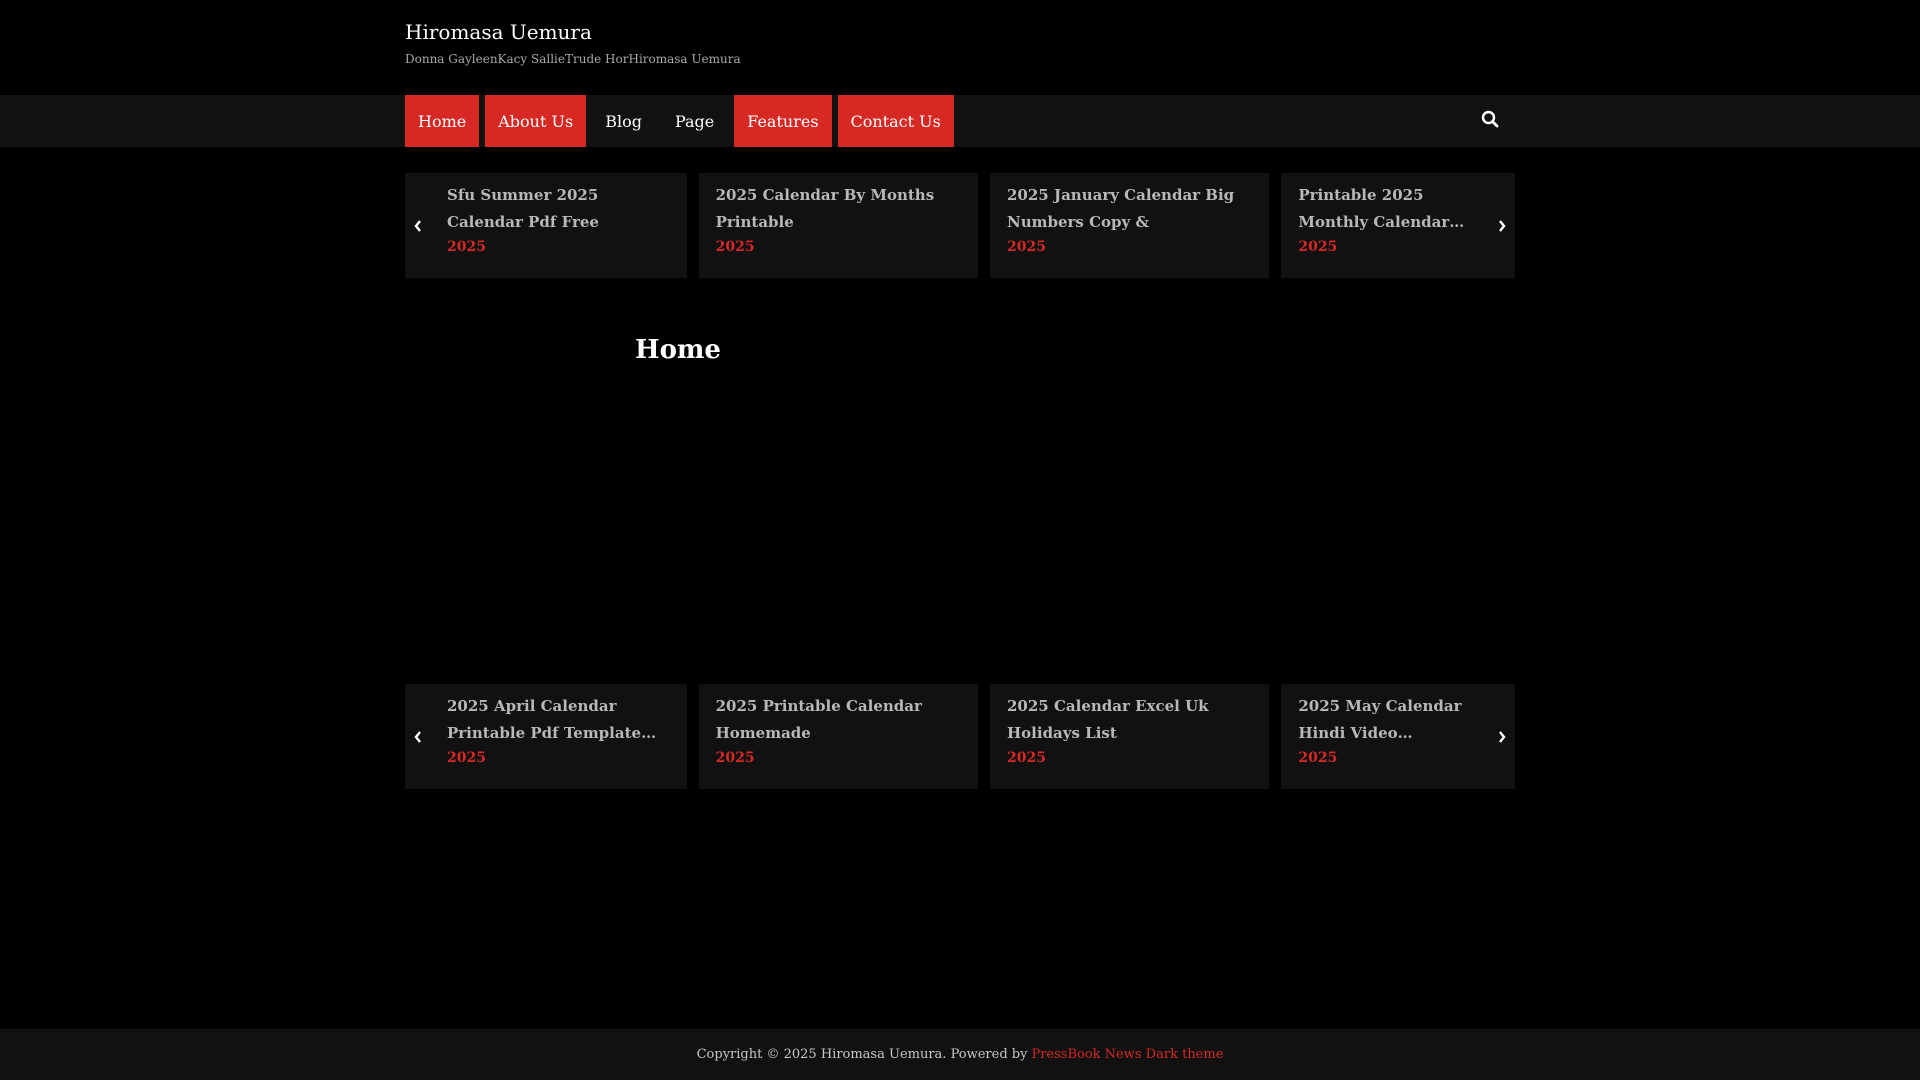 This screenshot has height=1080, width=1920. I want to click on nav-item-blog: Blog, so click(623, 121).